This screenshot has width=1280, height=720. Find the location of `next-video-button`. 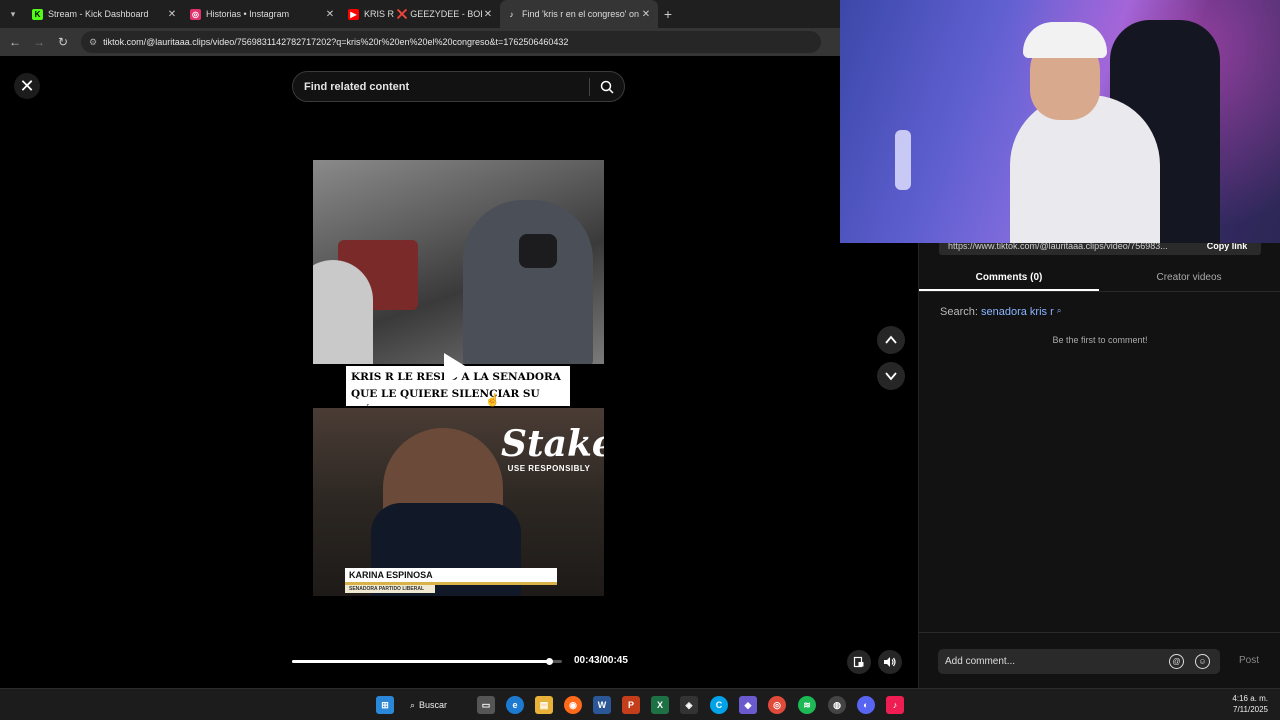

next-video-button is located at coordinates (891, 376).